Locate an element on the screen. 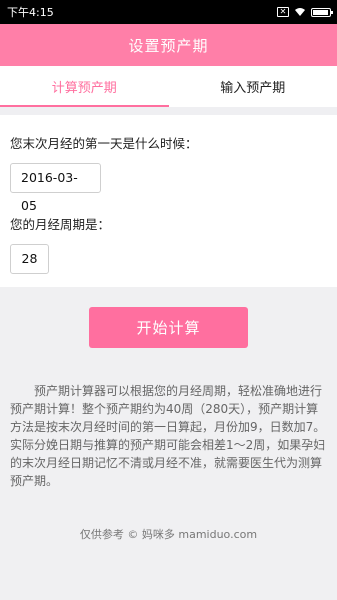 The height and width of the screenshot is (600, 337). battery-icon is located at coordinates (322, 12).